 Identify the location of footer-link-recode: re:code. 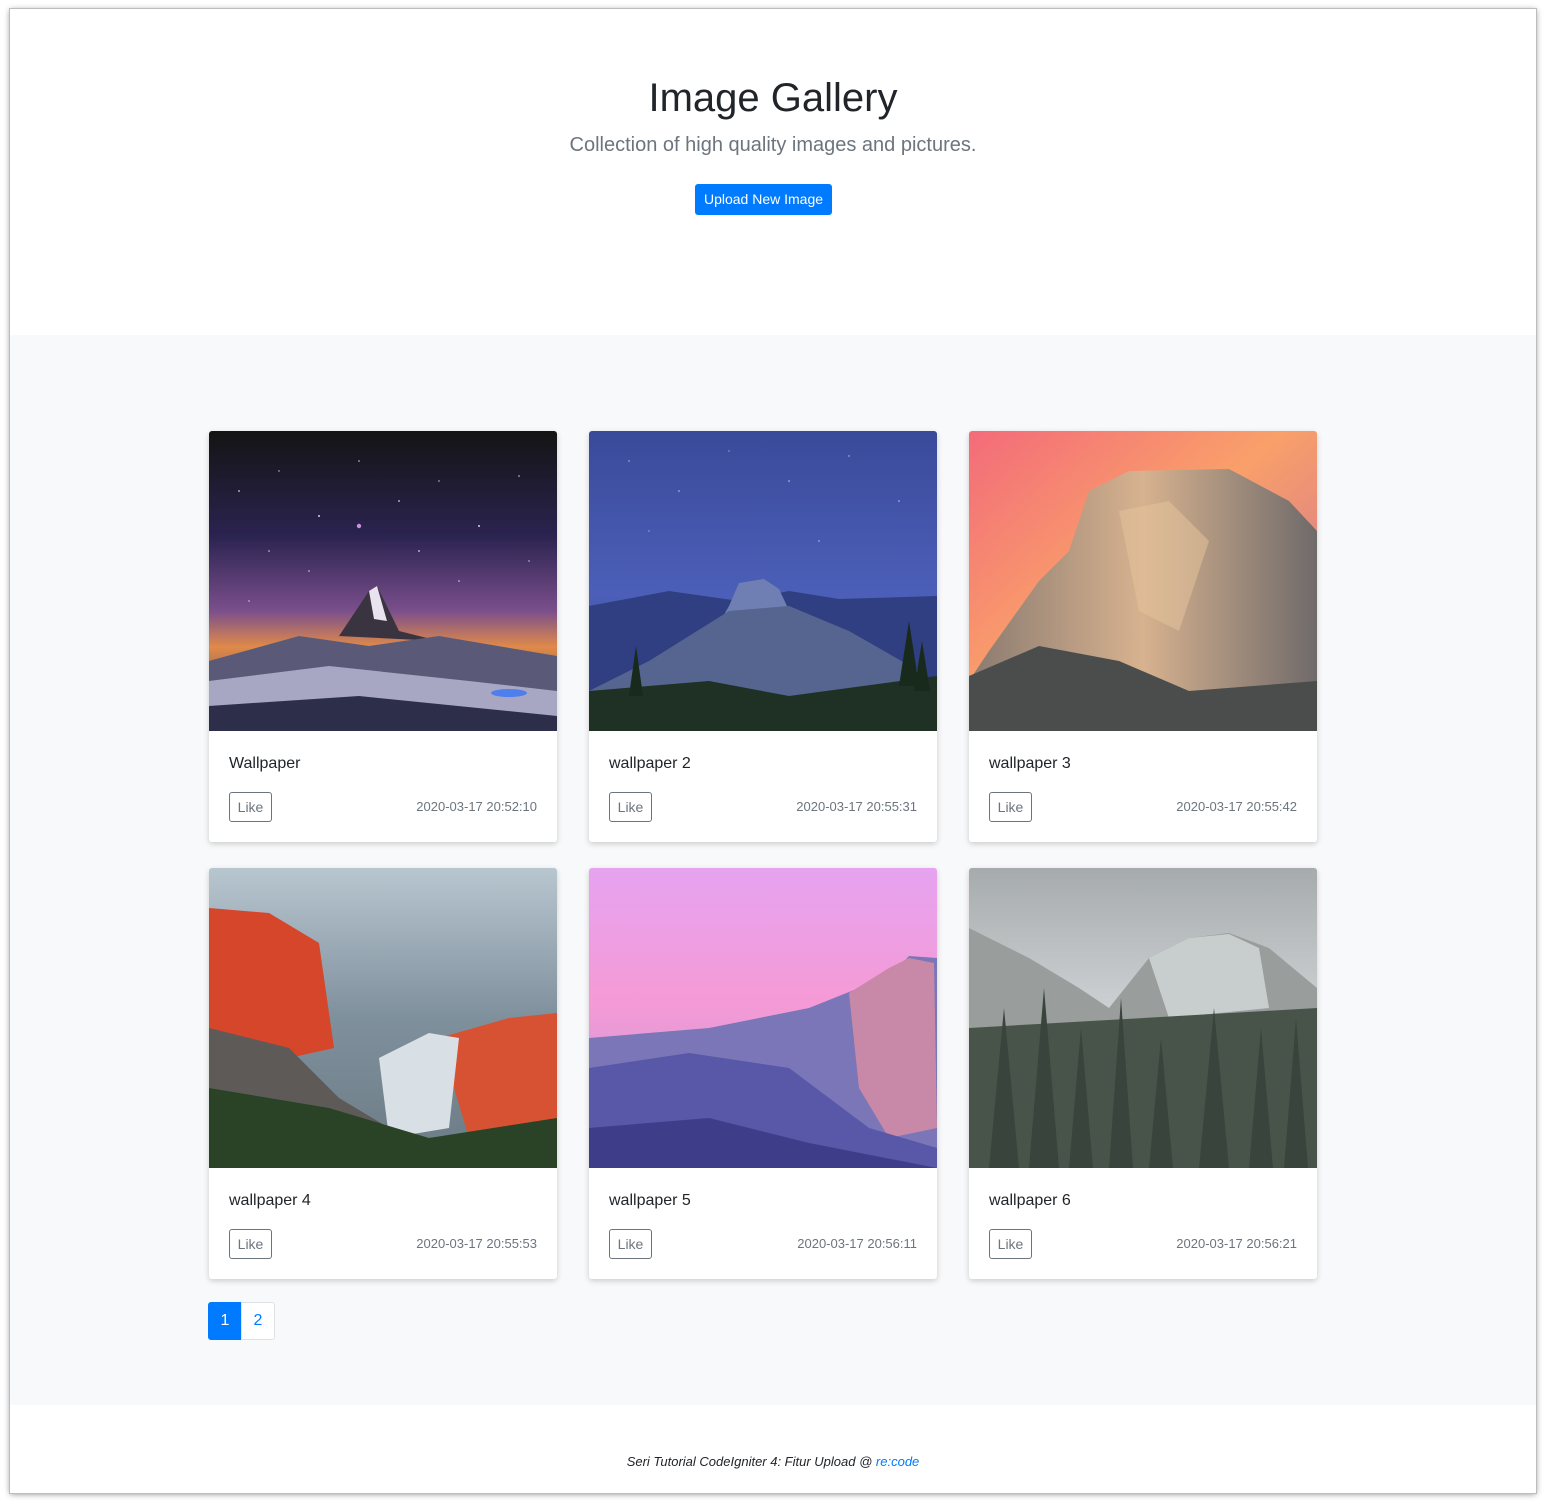
(897, 1461).